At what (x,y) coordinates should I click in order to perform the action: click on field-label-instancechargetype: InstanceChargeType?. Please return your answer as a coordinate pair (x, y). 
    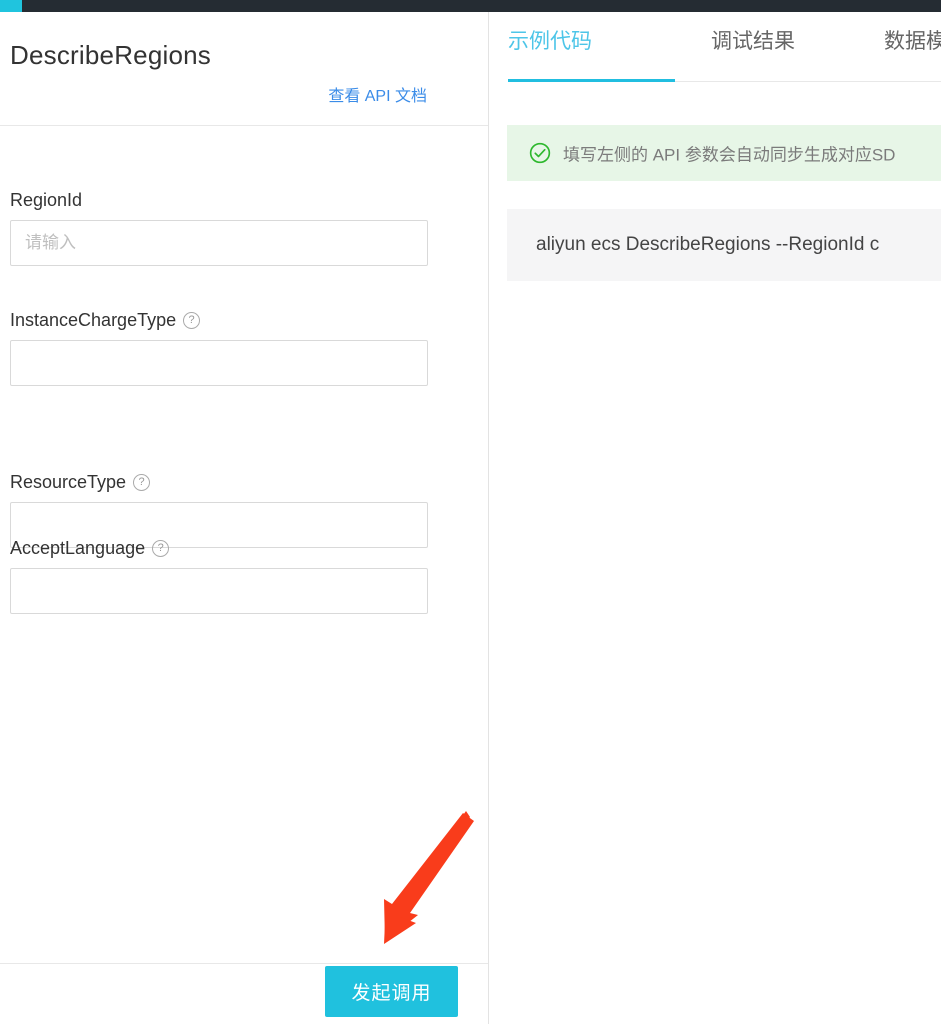
    Looking at the image, I should click on (219, 320).